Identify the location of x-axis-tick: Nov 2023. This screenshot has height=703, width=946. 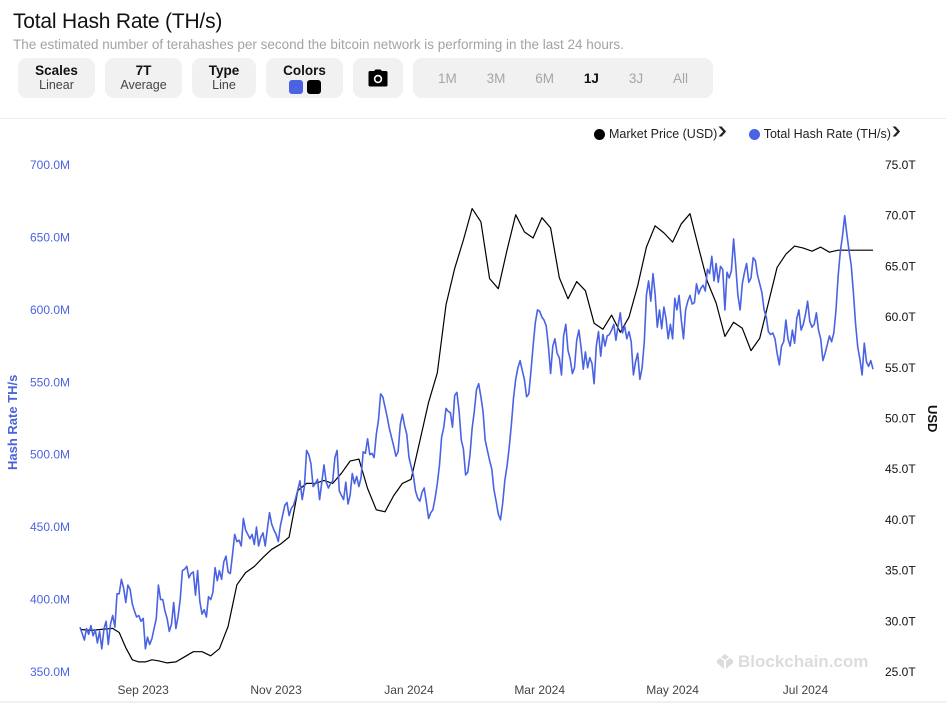
(276, 690).